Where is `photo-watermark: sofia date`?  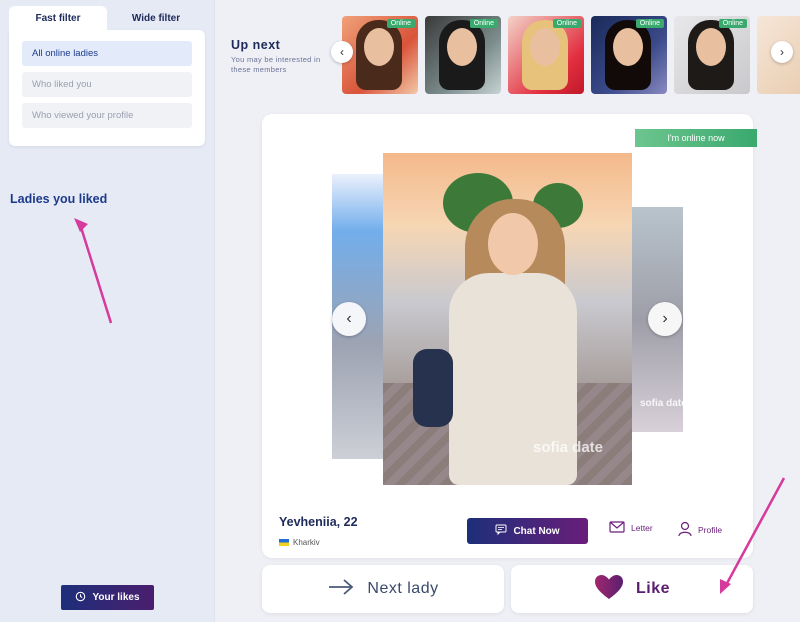
photo-watermark: sofia date is located at coordinates (568, 447).